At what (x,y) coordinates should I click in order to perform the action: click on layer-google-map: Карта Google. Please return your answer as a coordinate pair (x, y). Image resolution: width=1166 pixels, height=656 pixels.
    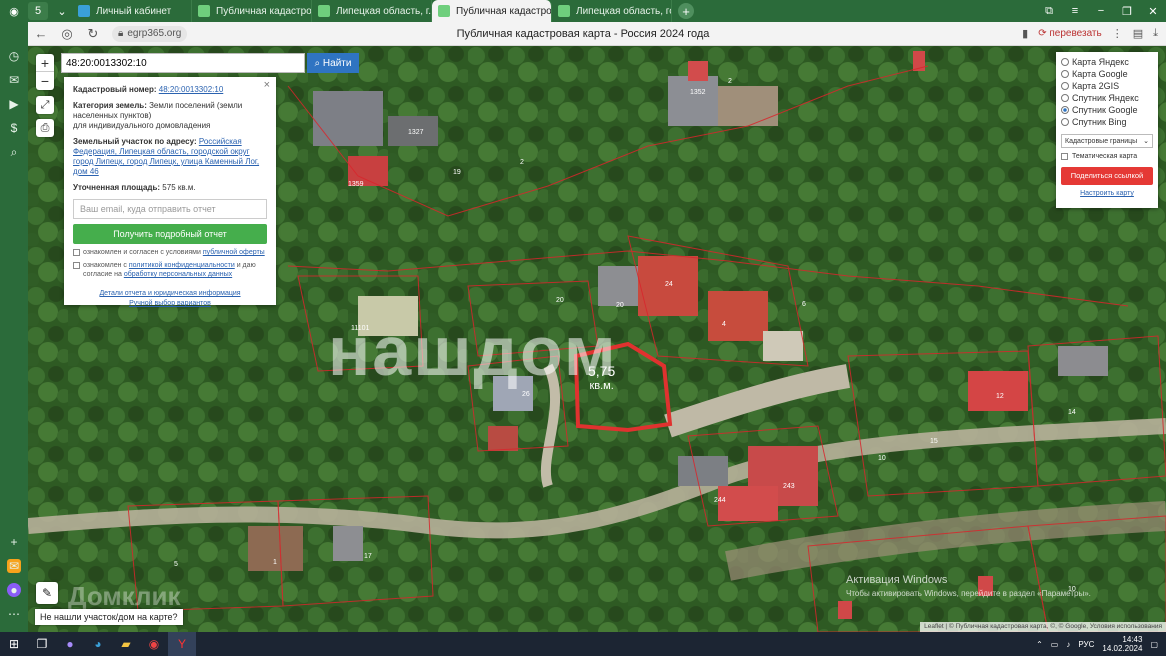
    Looking at the image, I should click on (1107, 74).